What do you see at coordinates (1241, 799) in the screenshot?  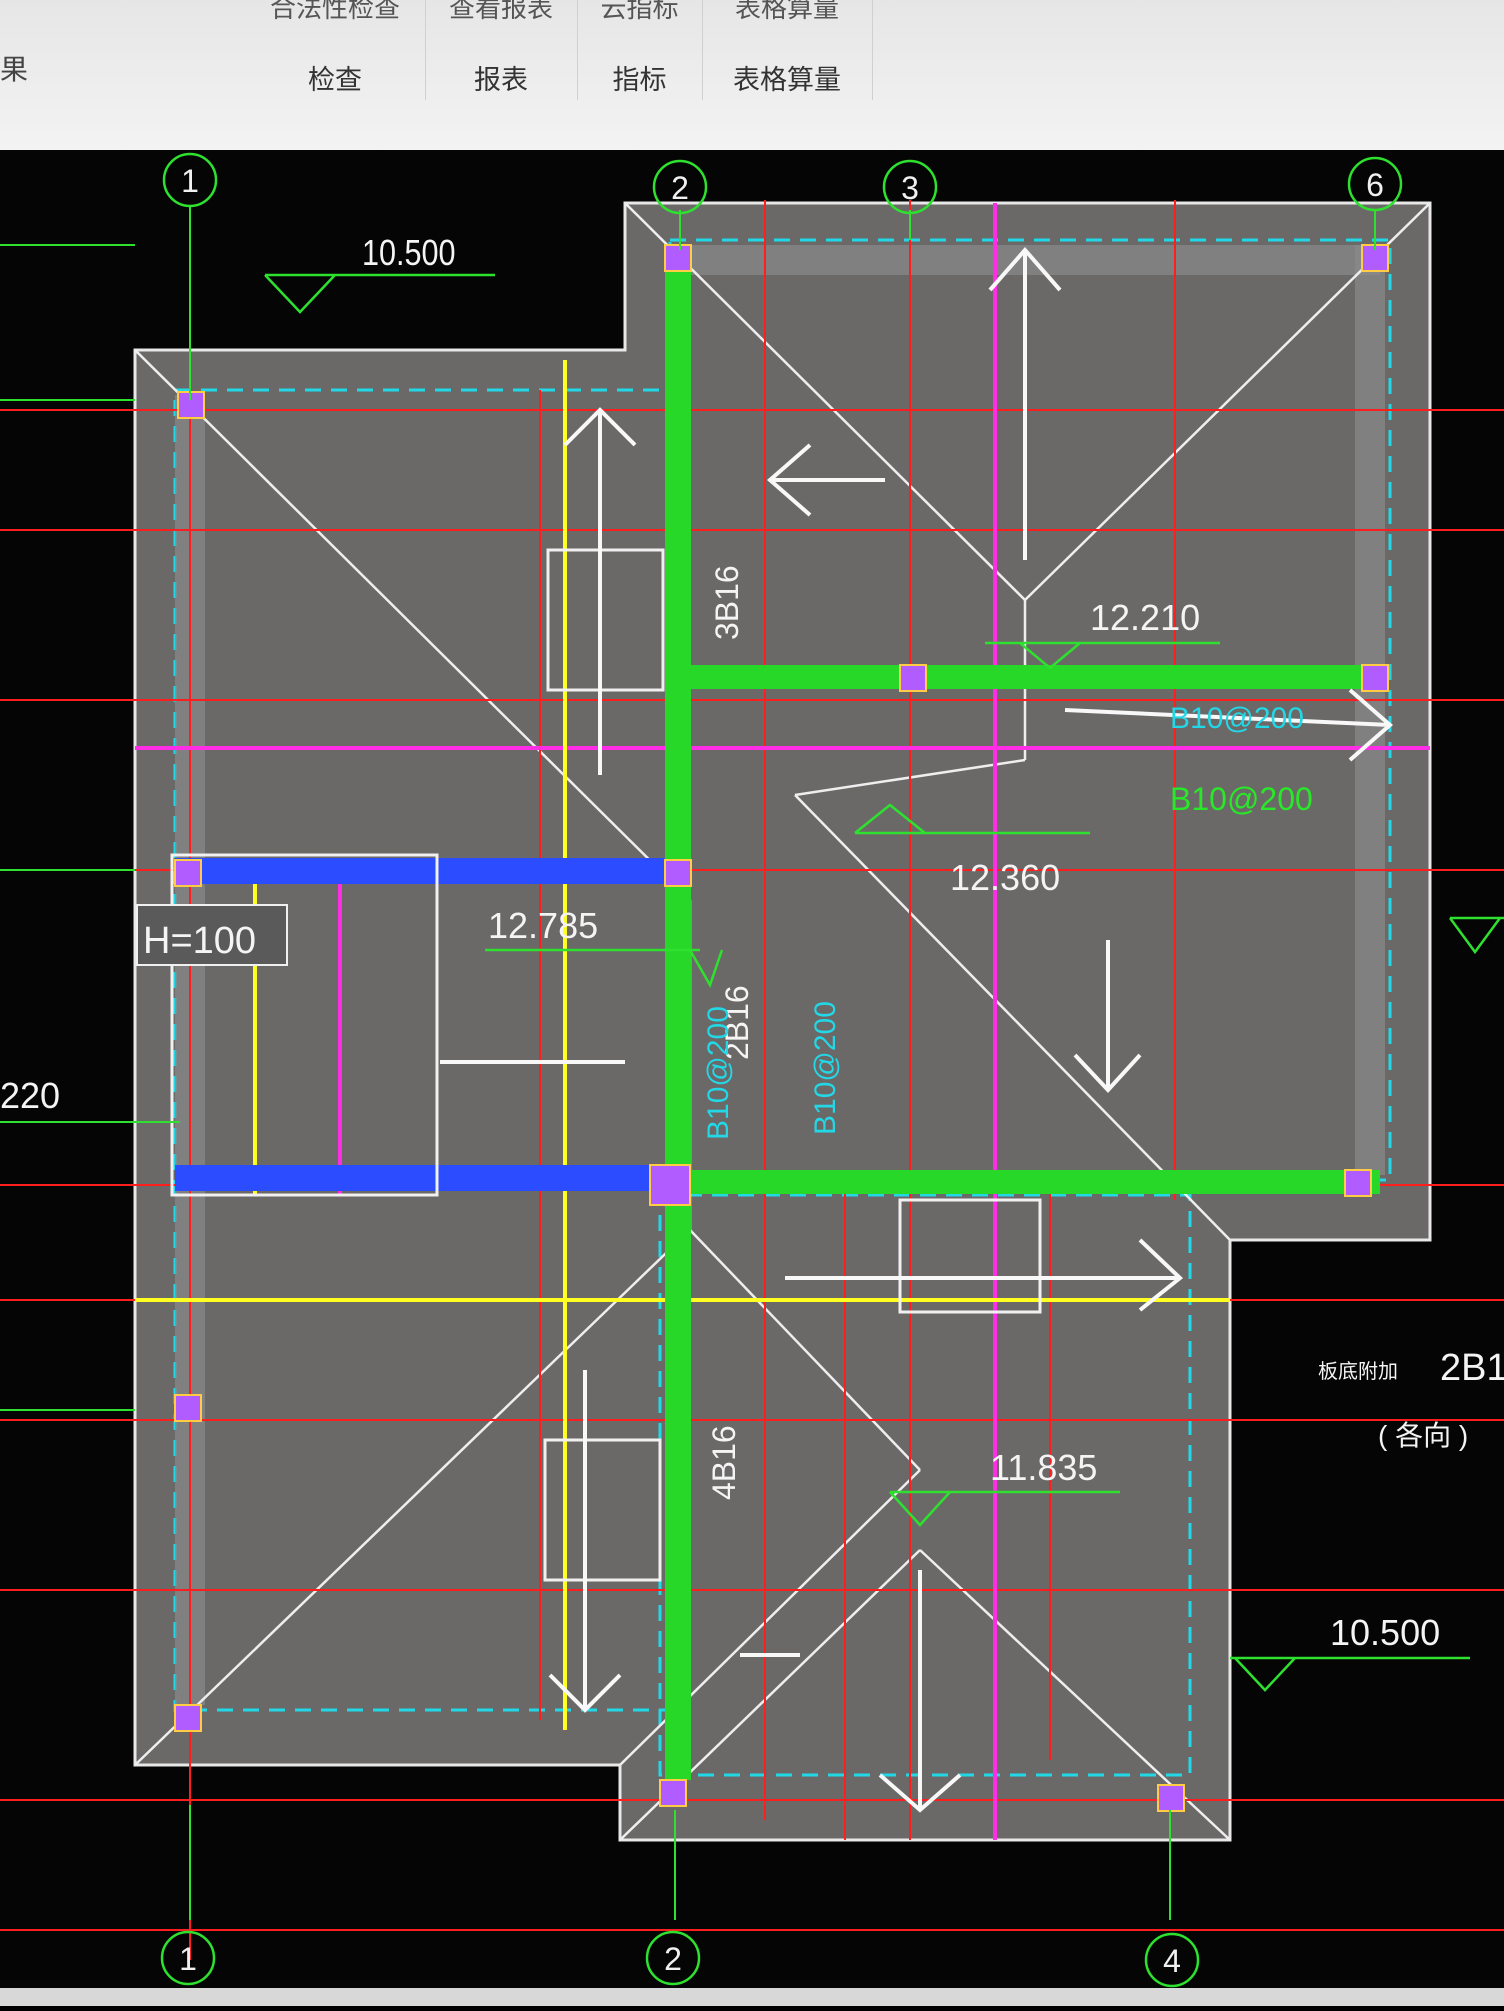 I see `slab-rebar-label-1: B10@200` at bounding box center [1241, 799].